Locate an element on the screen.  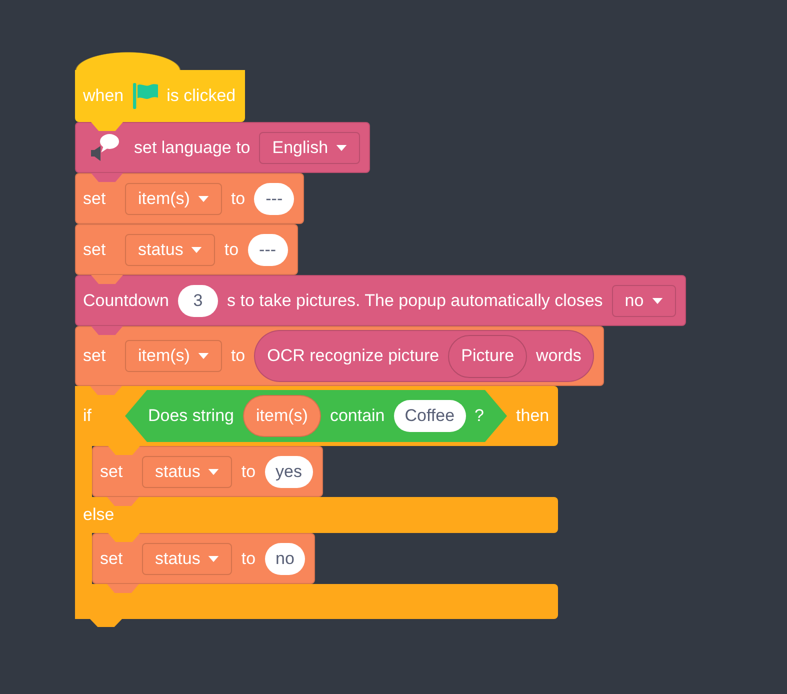
block-label: set language to is located at coordinates (192, 148).